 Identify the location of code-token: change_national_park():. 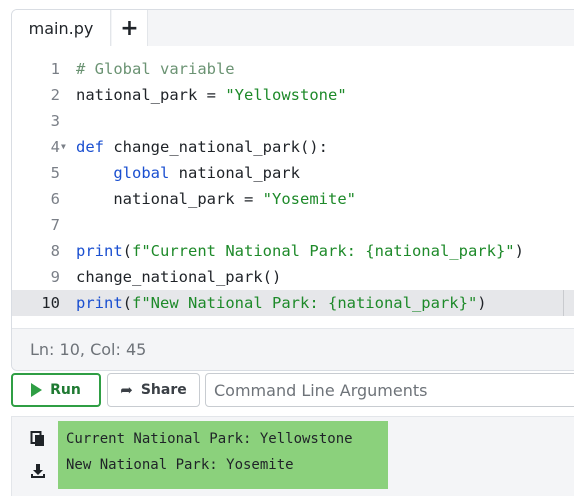
(216, 147).